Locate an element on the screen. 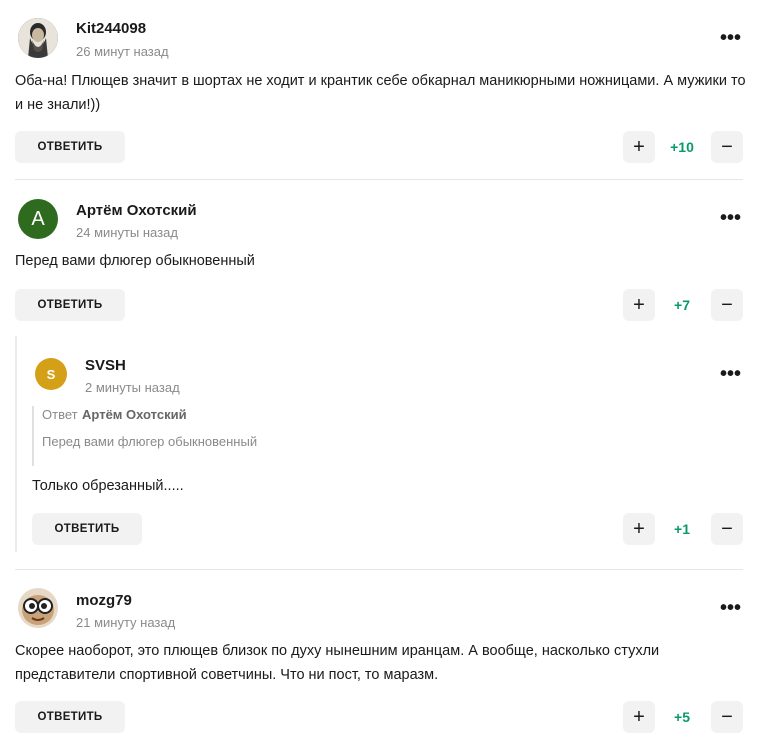 The image size is (763, 745). avatar: S is located at coordinates (51, 374).